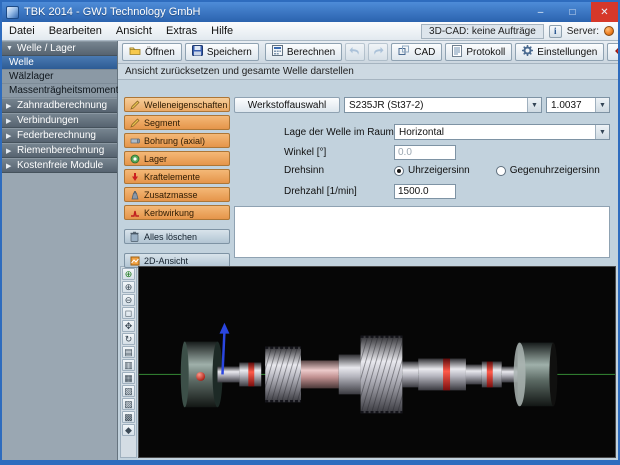 This screenshot has width=620, height=465. I want to click on redo-button, so click(378, 52).